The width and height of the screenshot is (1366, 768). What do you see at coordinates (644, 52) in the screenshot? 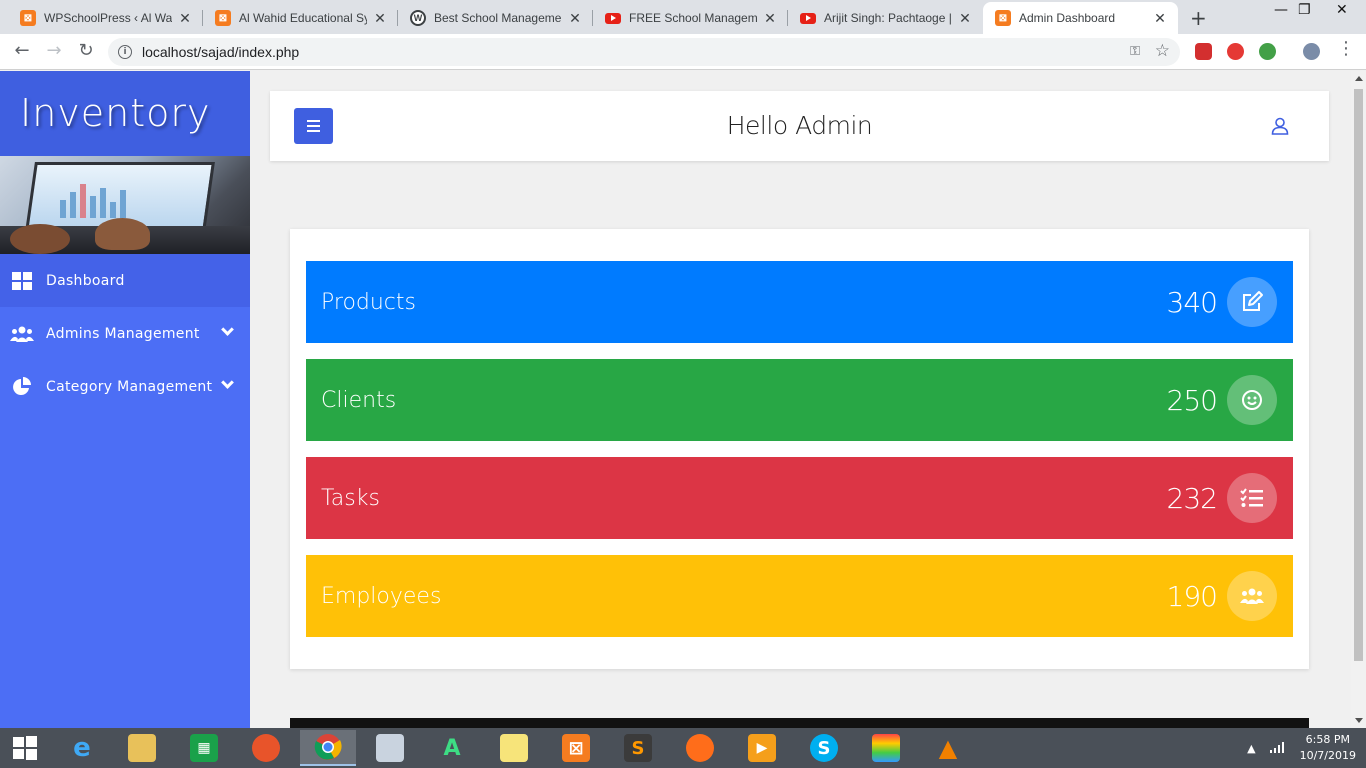
I see `address-bar: i localhost/sajad/index.php ⚿ ☆` at bounding box center [644, 52].